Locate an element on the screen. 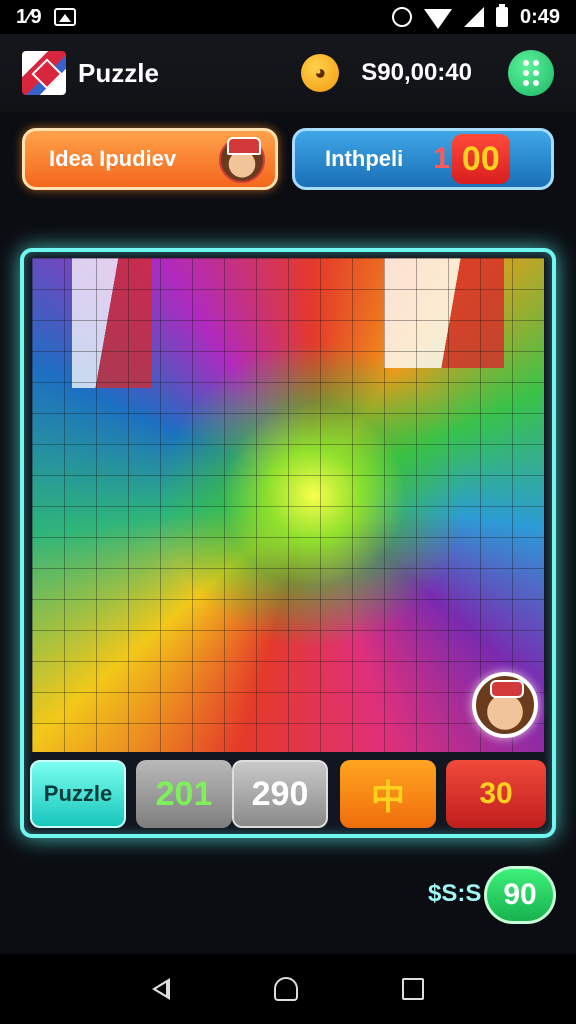 The width and height of the screenshot is (576, 1024). wifi-icon is located at coordinates (437, 19).